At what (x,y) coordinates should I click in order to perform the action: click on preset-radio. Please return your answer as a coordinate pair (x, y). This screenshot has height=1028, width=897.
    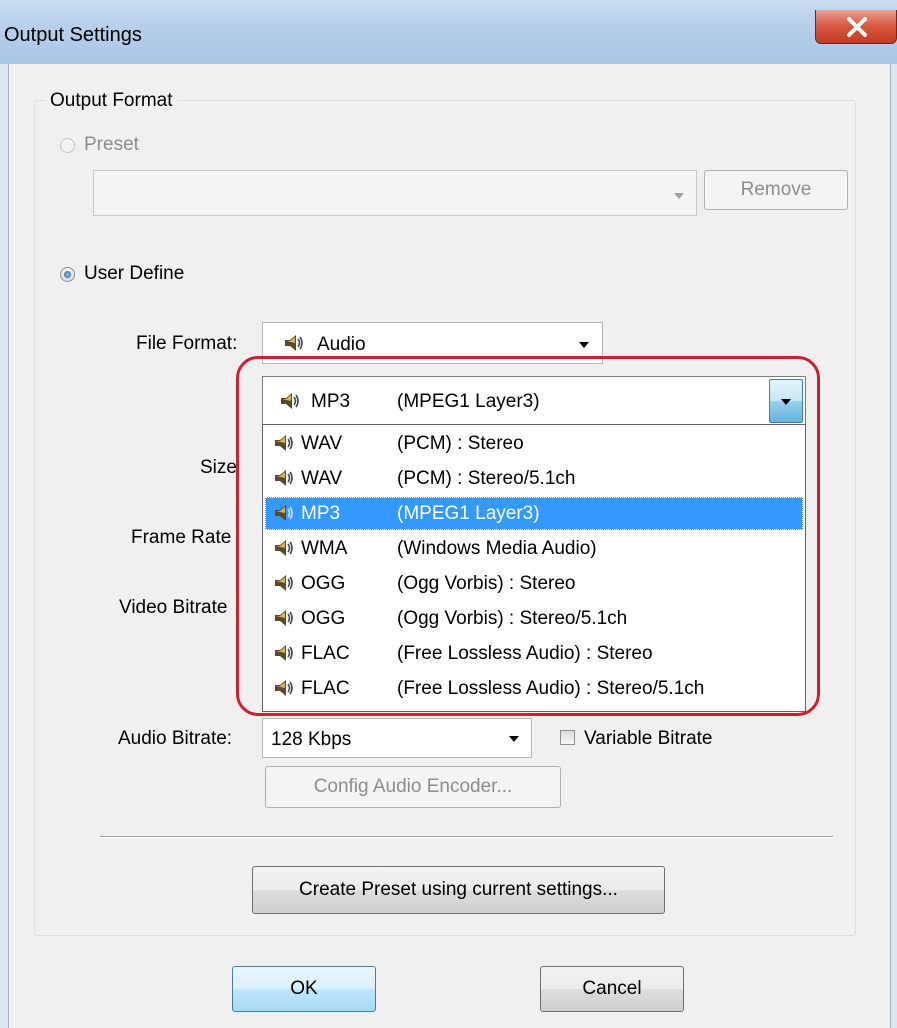
    Looking at the image, I should click on (67, 145).